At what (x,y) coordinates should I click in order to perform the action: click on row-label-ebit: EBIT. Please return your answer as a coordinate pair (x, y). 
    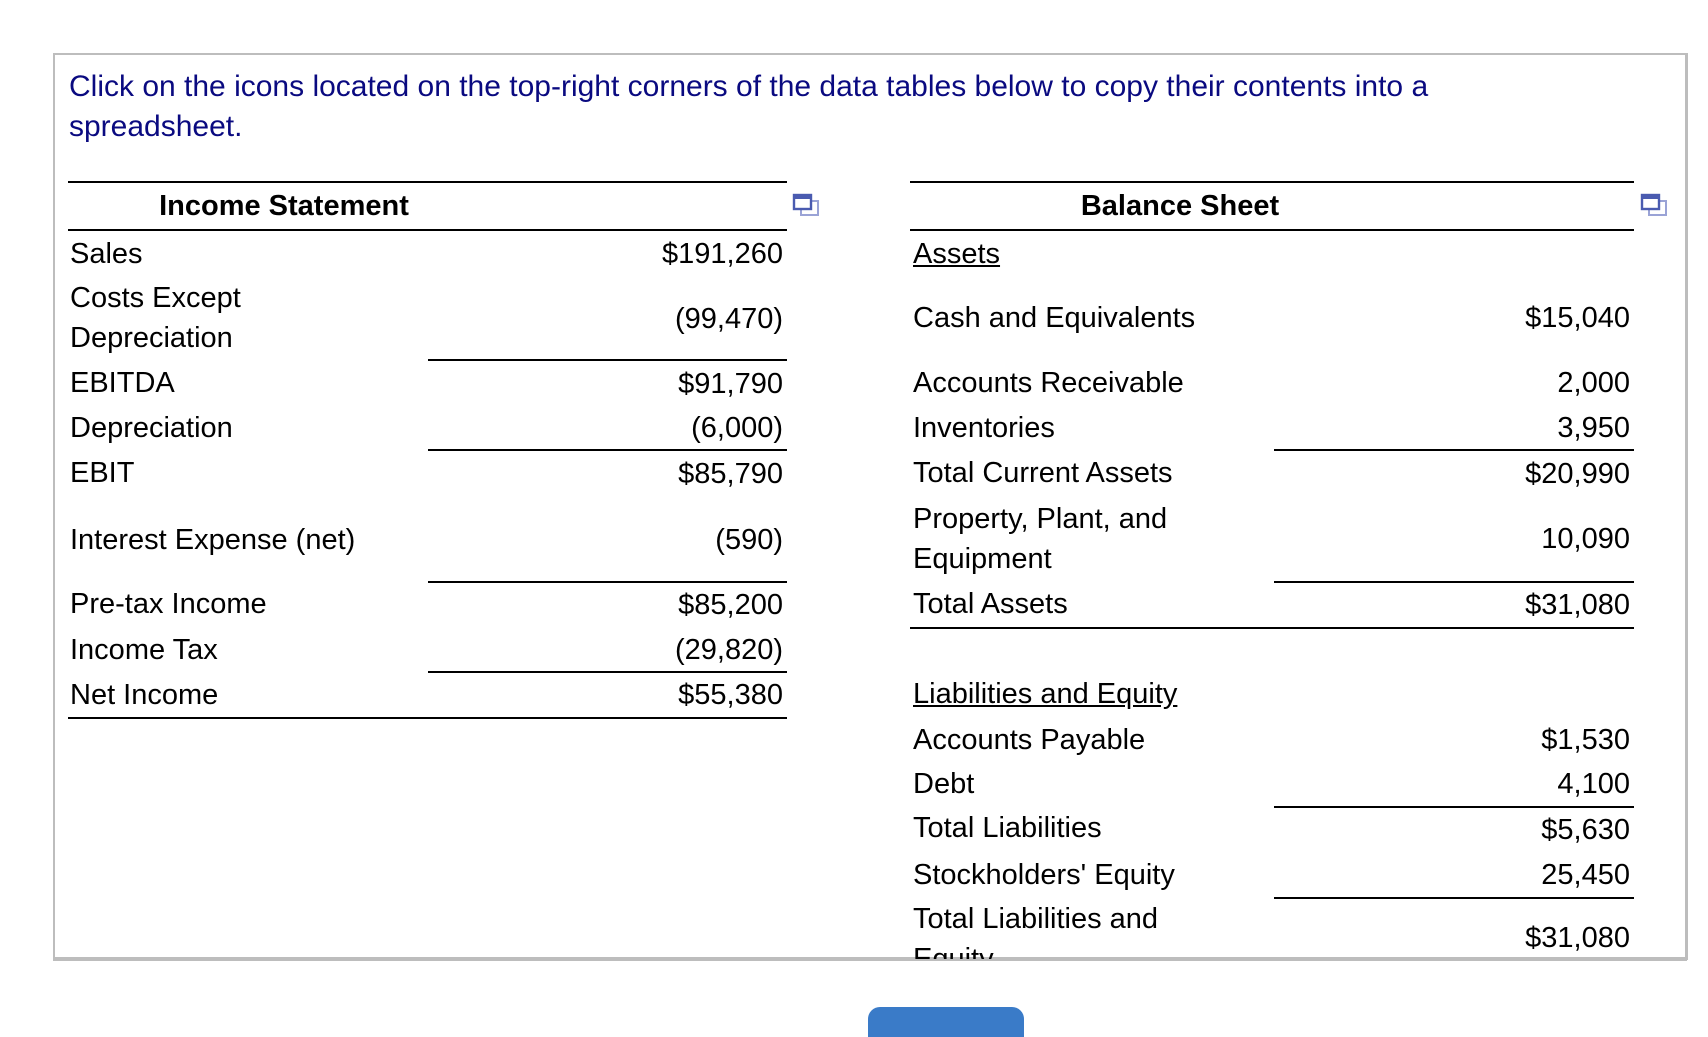
    Looking at the image, I should click on (102, 473).